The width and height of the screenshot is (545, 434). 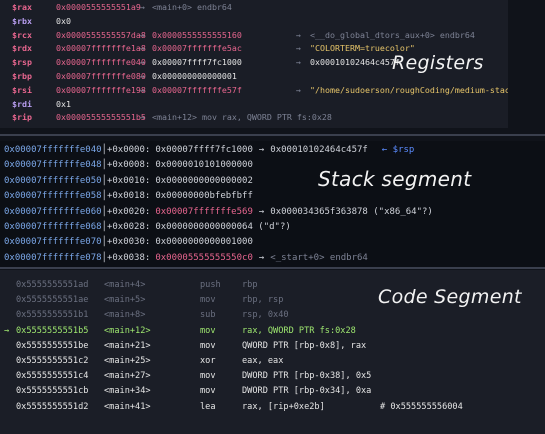 What do you see at coordinates (53, 227) in the screenshot?
I see `stack-address: 0x00007fffffffe068` at bounding box center [53, 227].